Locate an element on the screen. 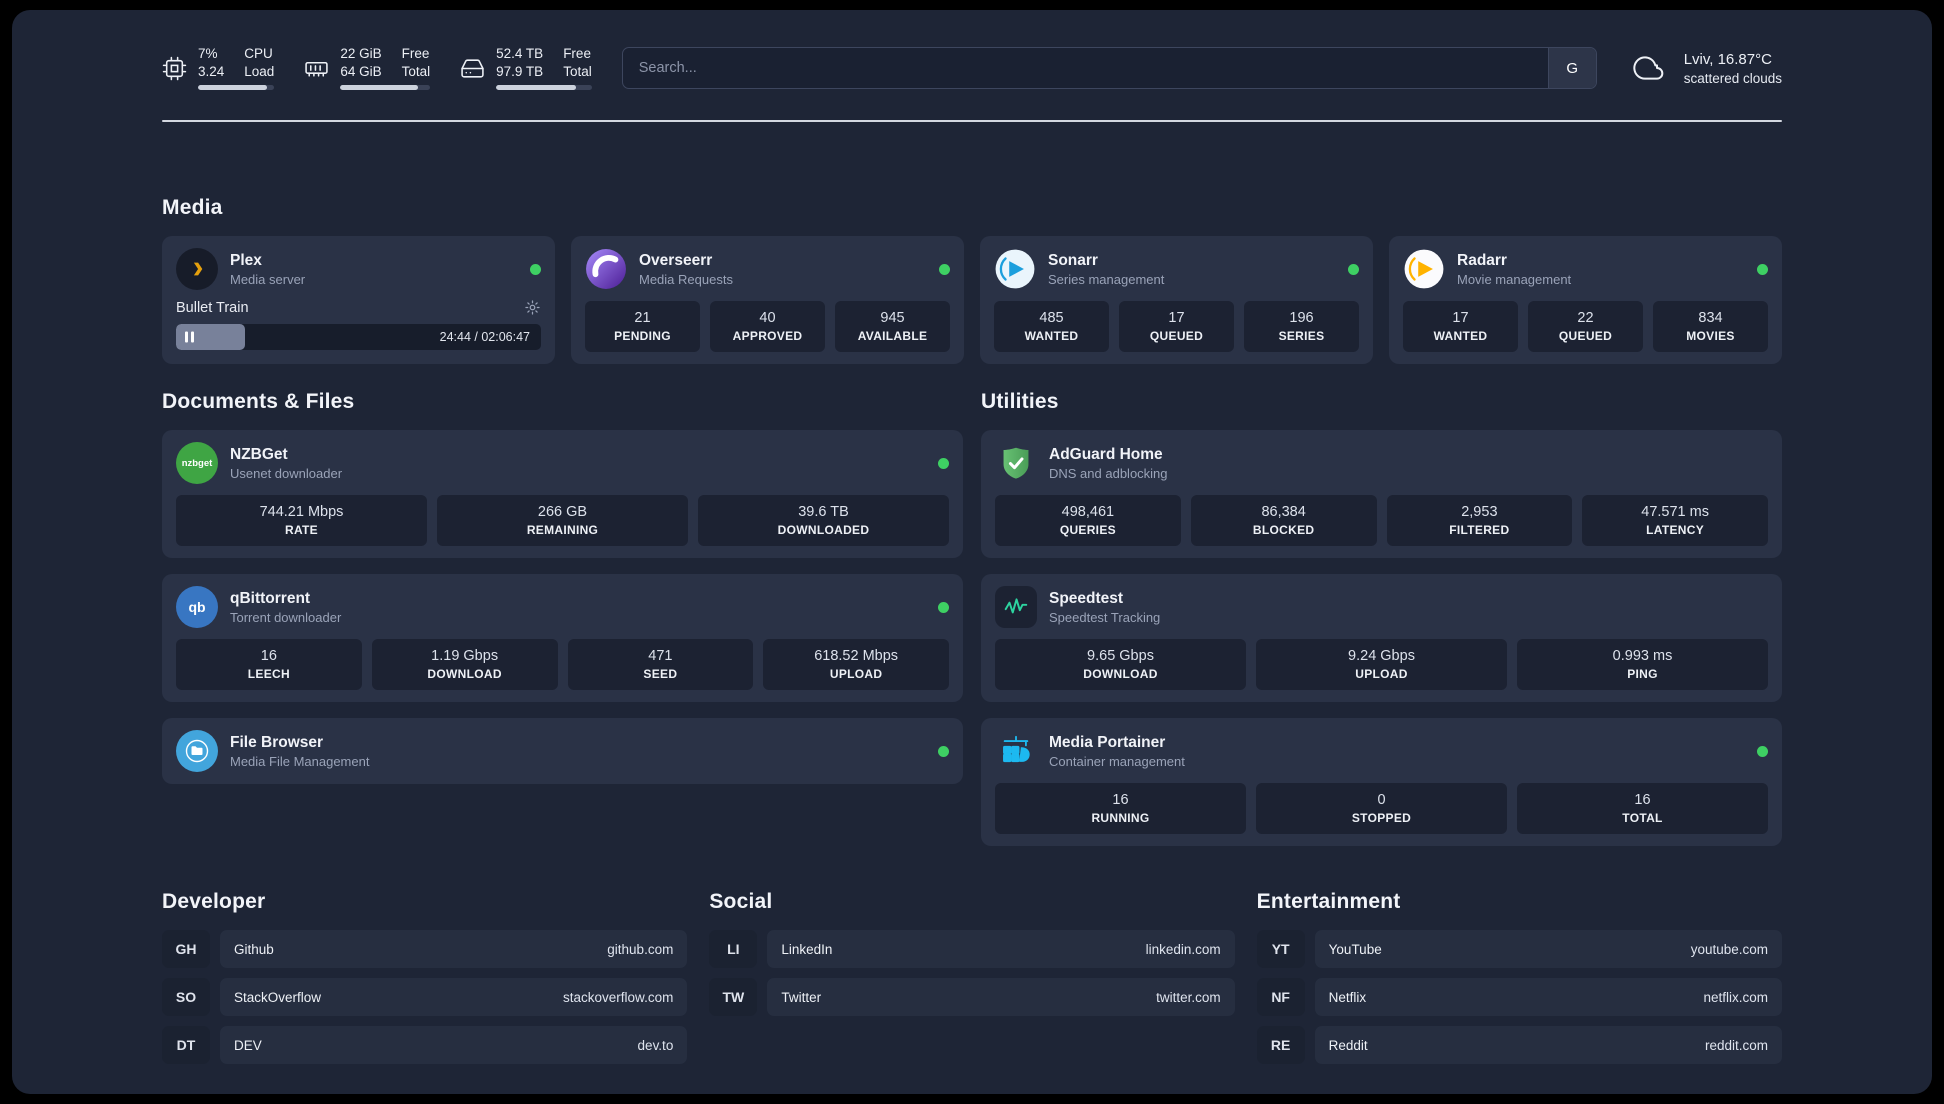 The height and width of the screenshot is (1104, 1944). app-subtitle: Usenet downloader is located at coordinates (286, 473).